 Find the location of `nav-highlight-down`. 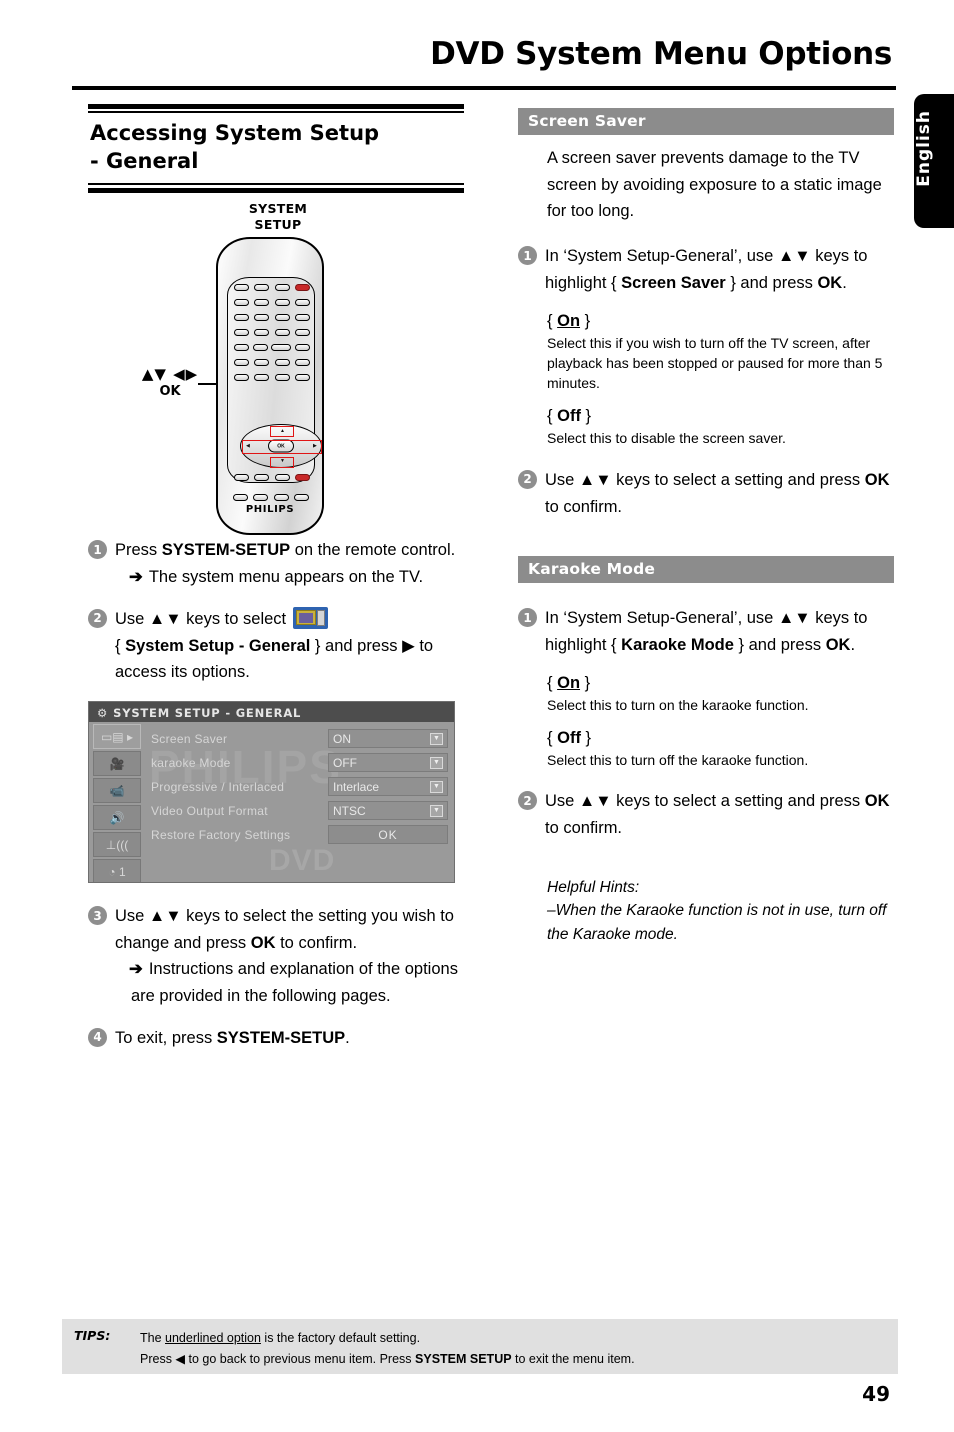

nav-highlight-down is located at coordinates (282, 463).